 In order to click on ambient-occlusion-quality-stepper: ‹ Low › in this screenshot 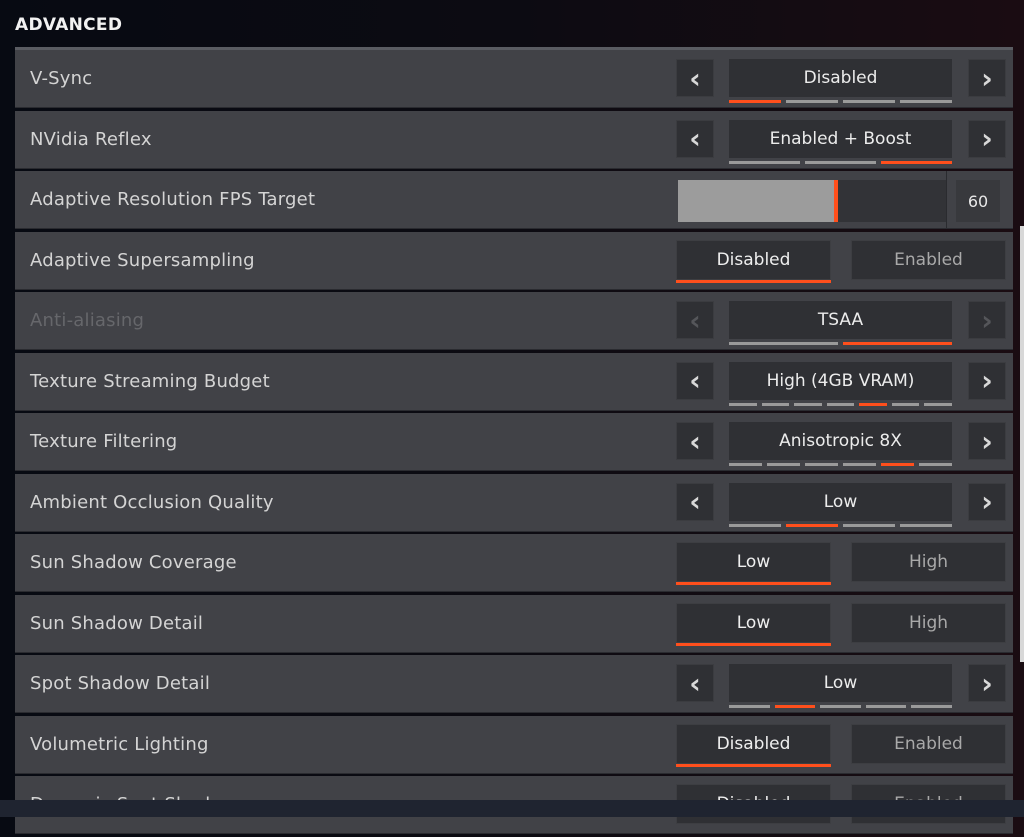, I will do `click(841, 503)`.